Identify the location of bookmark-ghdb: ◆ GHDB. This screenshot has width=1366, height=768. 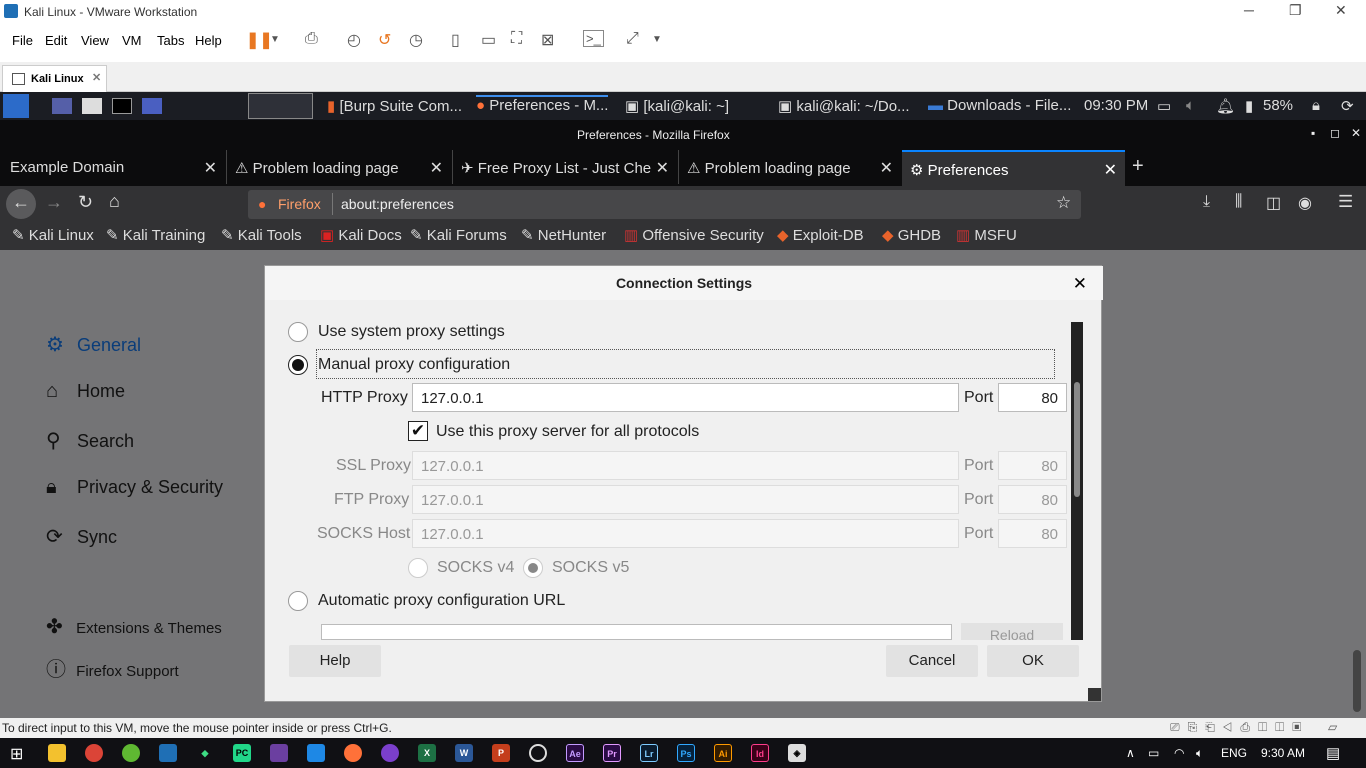
(911, 235).